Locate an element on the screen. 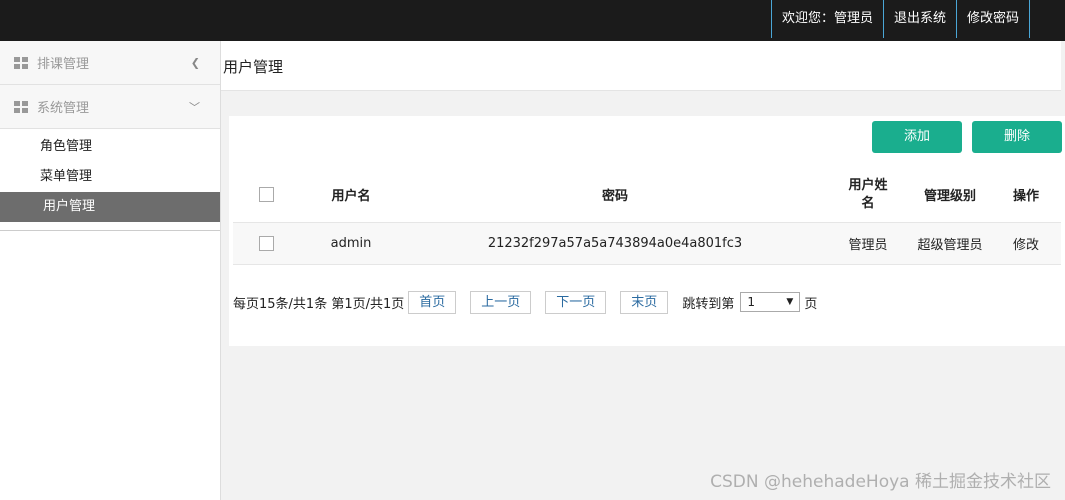 The image size is (1065, 500). sidebar-item-menus: 菜单管理 is located at coordinates (110, 177).